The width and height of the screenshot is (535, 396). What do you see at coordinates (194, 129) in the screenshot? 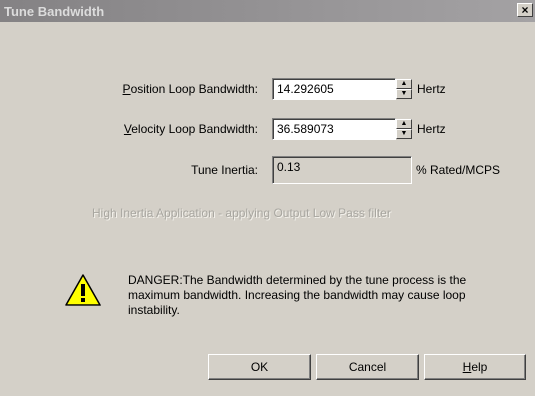
I see `velocity-label-text: elocity Loop Bandwidth:` at bounding box center [194, 129].